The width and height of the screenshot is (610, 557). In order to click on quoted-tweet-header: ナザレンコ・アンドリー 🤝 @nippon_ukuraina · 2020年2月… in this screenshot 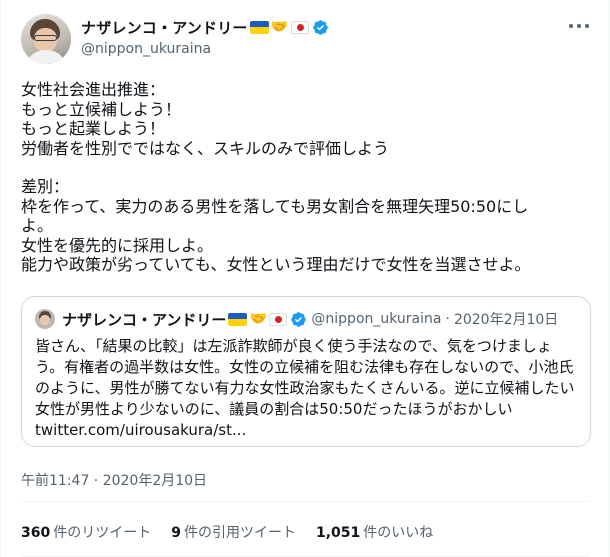, I will do `click(321, 319)`.